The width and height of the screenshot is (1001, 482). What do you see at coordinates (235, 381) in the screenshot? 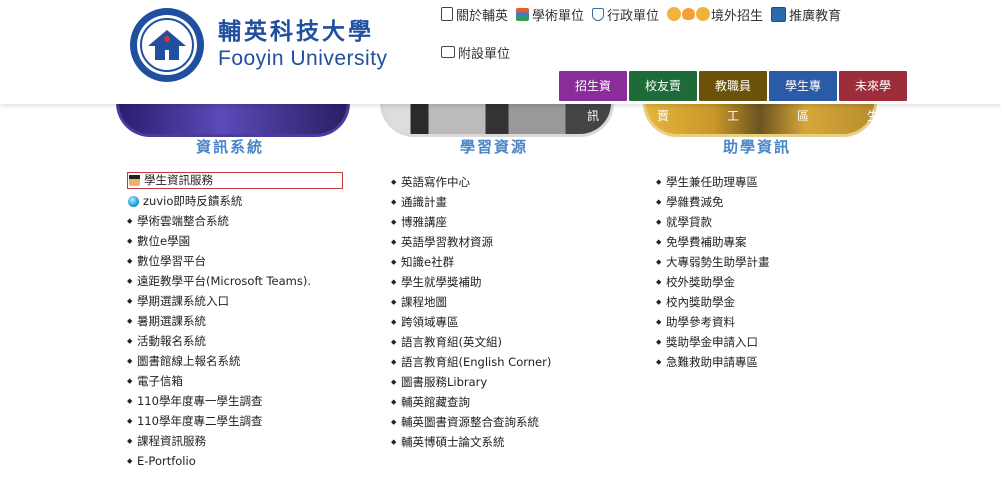
I see `list-item: ◆ 電子信箱` at bounding box center [235, 381].